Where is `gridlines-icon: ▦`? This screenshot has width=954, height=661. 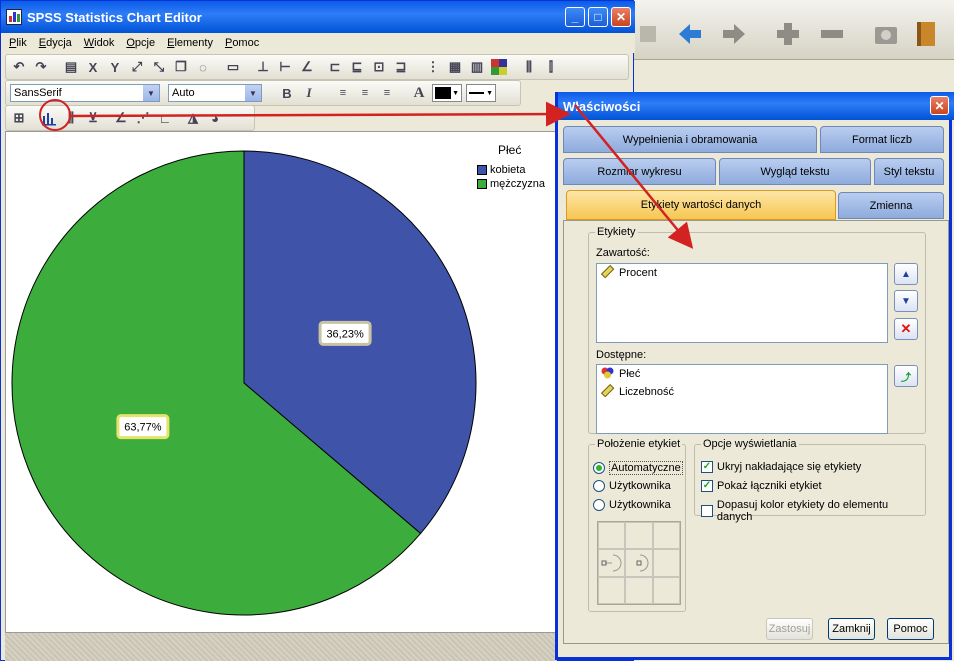 gridlines-icon: ▦ is located at coordinates (455, 67).